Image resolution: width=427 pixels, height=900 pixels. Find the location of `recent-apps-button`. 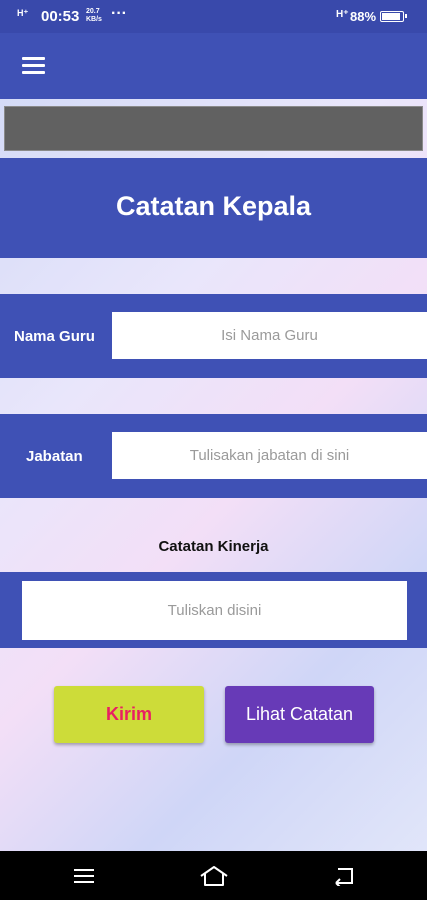

recent-apps-button is located at coordinates (84, 875).